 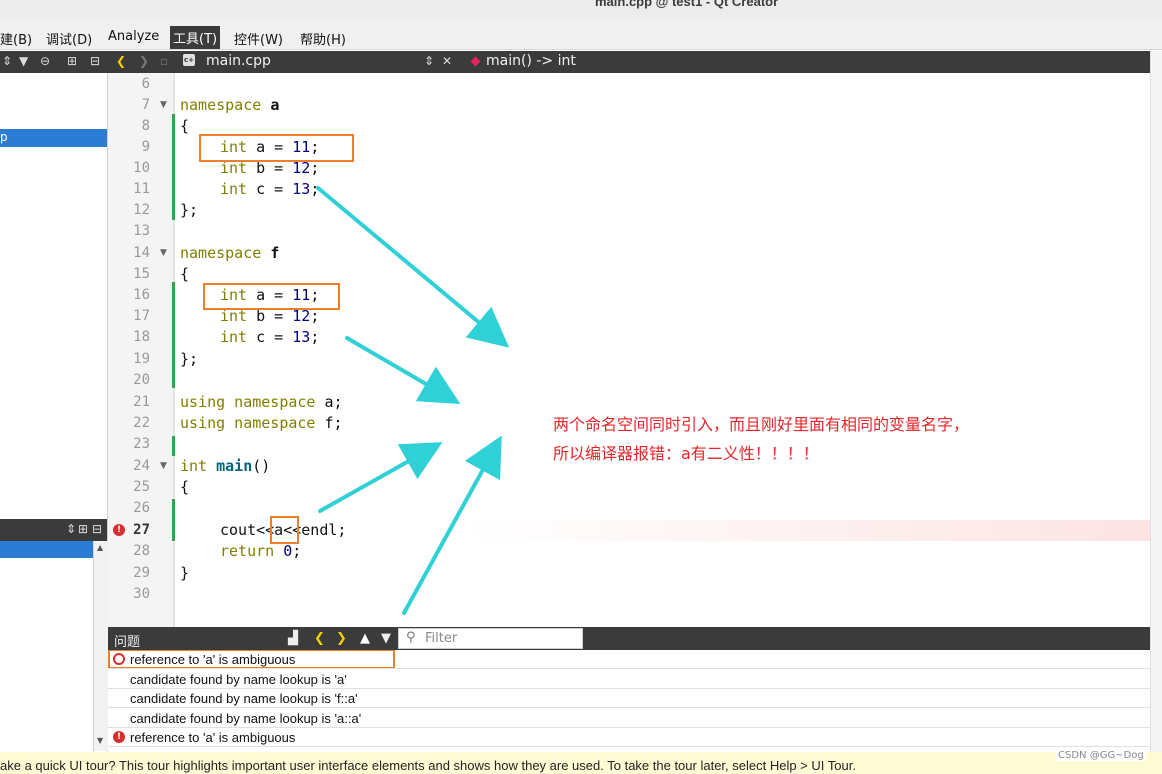 I want to click on issue-row: candidate found by name lookup is 'a::a', so click(x=629, y=718).